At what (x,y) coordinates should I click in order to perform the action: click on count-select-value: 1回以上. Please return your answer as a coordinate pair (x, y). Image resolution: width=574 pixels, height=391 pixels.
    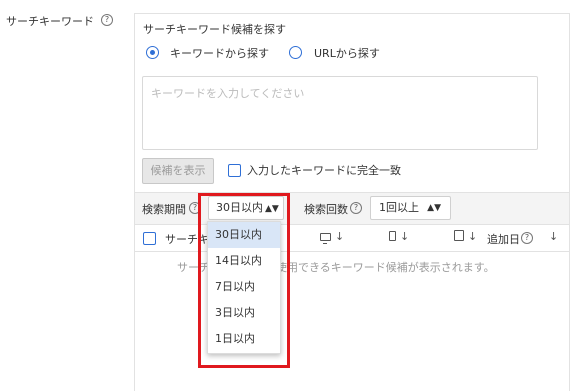
    Looking at the image, I should click on (399, 207).